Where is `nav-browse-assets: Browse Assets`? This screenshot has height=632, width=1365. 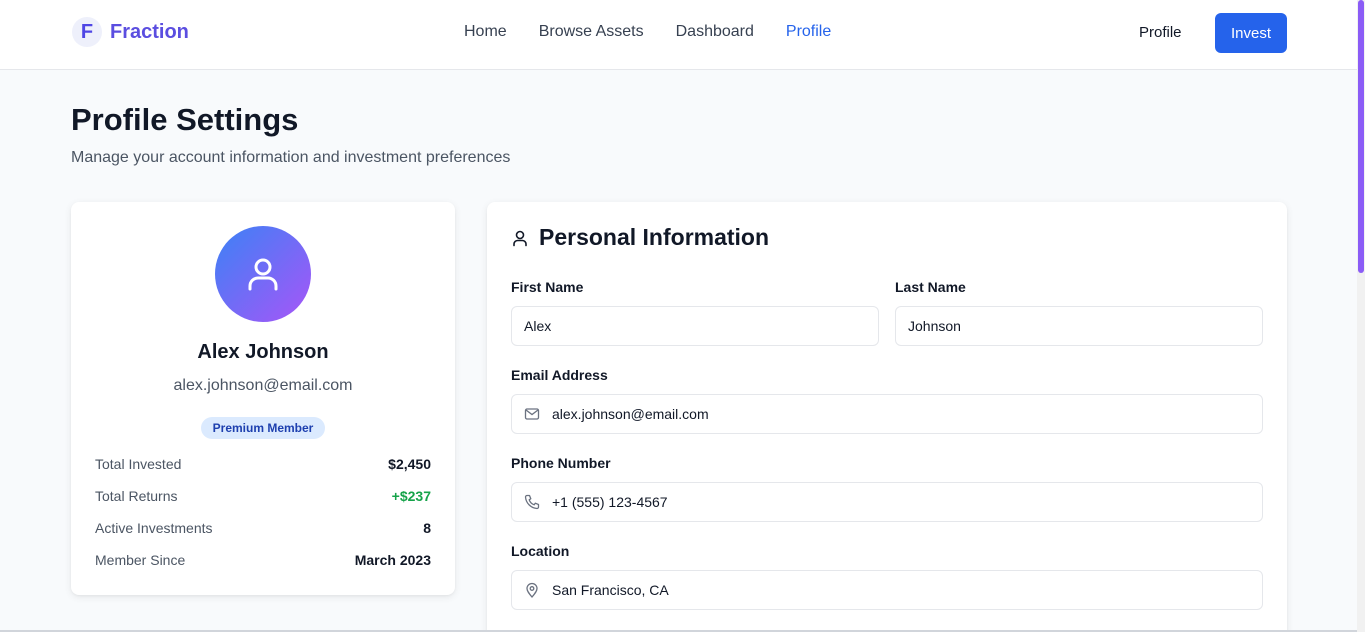
nav-browse-assets: Browse Assets is located at coordinates (591, 32).